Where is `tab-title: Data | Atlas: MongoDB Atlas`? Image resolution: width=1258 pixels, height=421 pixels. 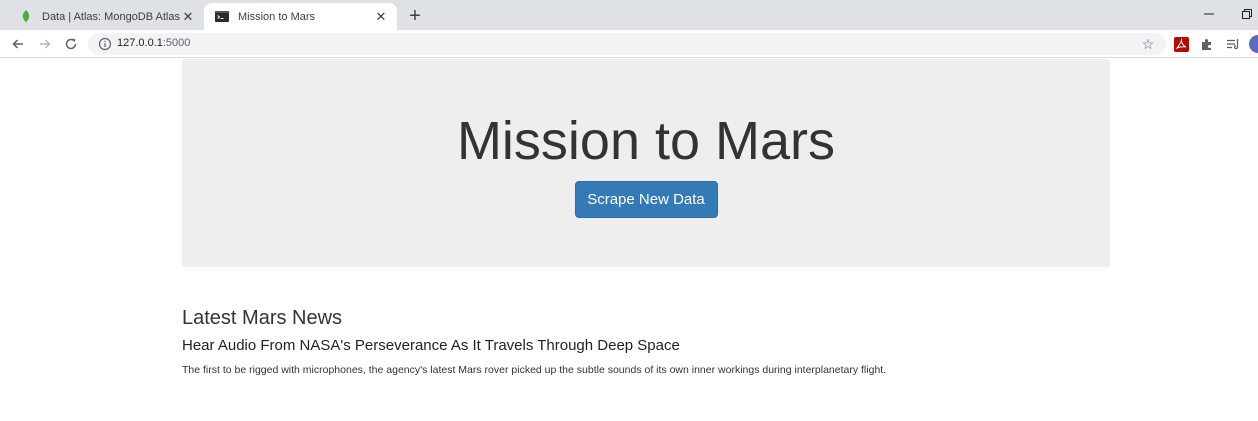
tab-title: Data | Atlas: MongoDB Atlas is located at coordinates (111, 16).